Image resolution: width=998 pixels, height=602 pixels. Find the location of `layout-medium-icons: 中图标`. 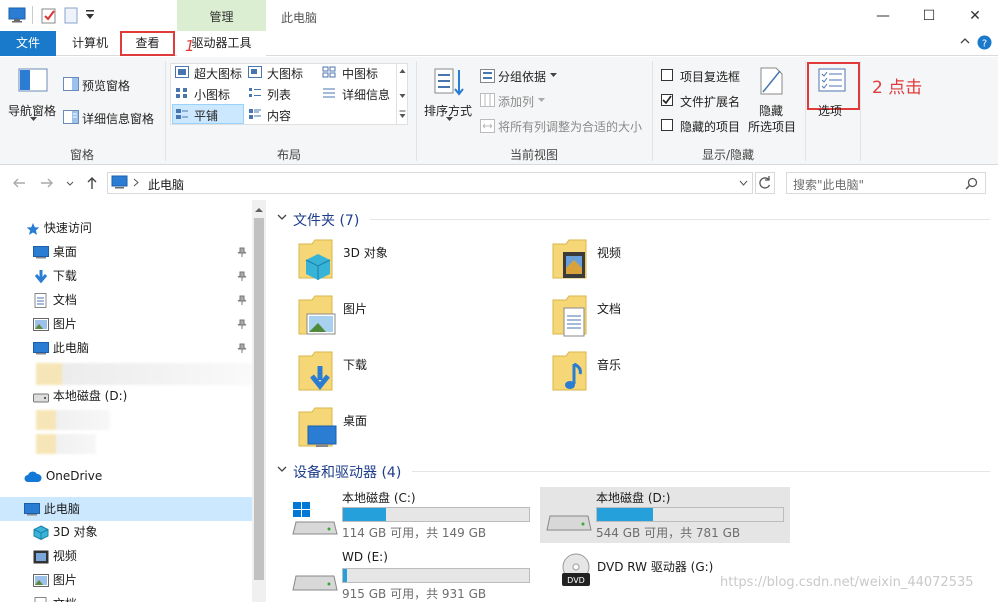

layout-medium-icons: 中图标 is located at coordinates (360, 73).